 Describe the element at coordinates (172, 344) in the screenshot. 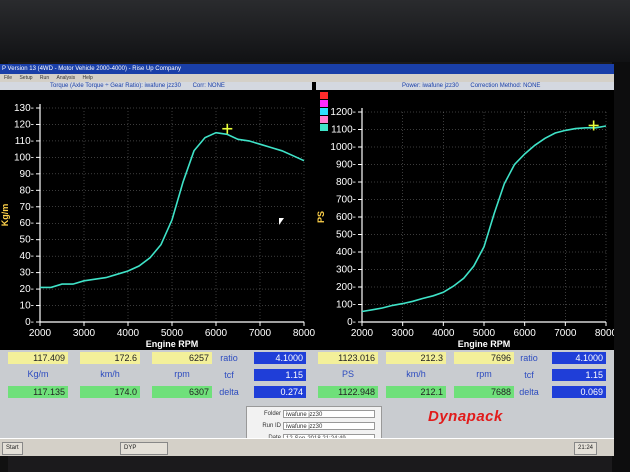

I see `torque-x-axis-label: Engine RPM` at that location.